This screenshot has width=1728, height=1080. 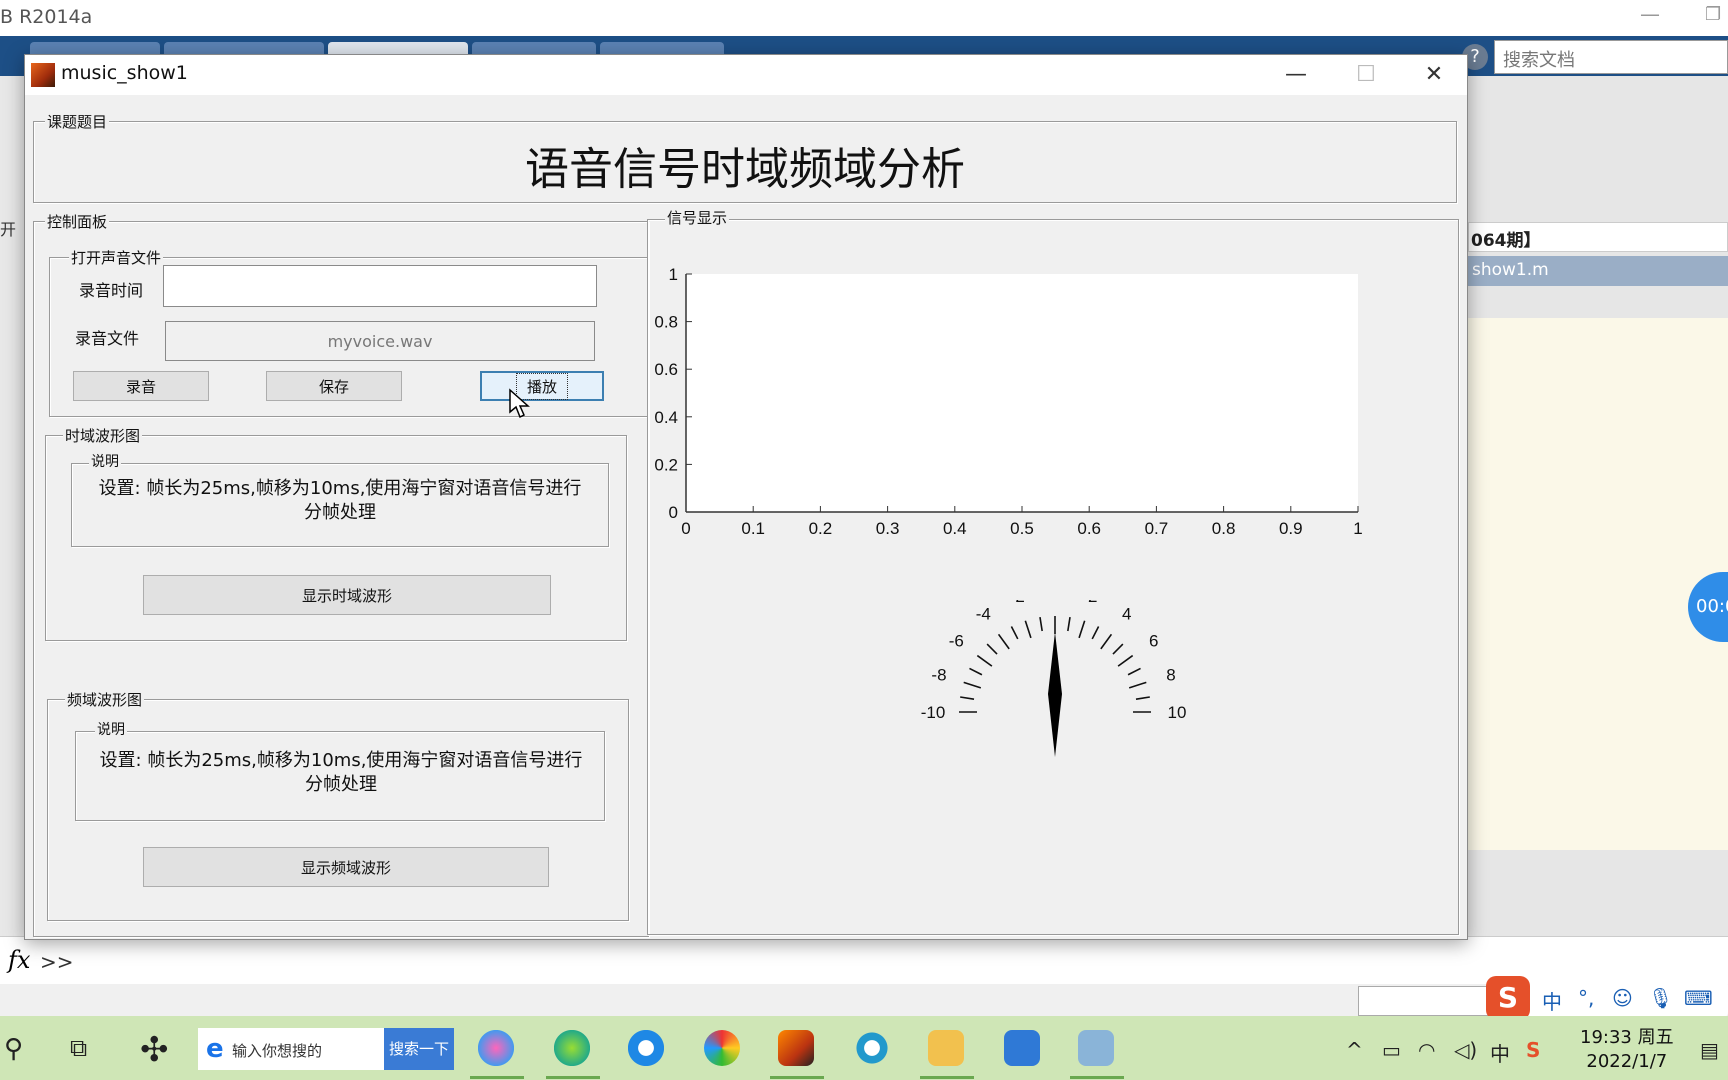 I want to click on gain-dial: -10-8-6-4-20246810, so click(x=1060, y=690).